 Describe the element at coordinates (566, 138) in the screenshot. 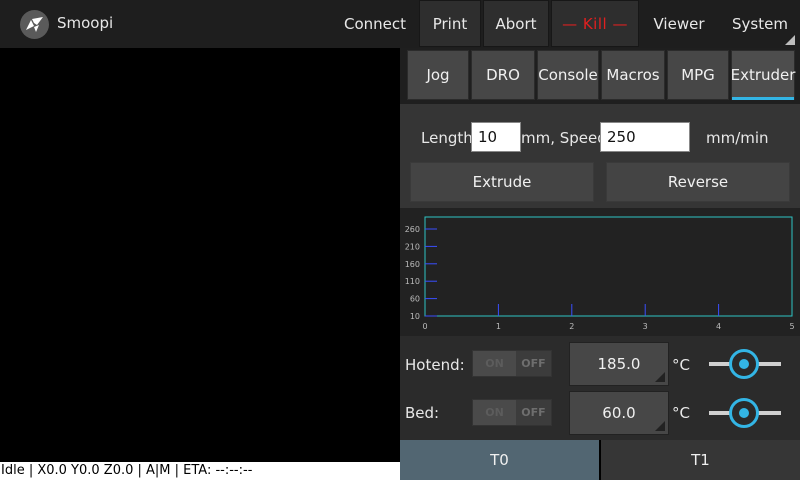

I see `speed-label: mm, Speed:` at that location.